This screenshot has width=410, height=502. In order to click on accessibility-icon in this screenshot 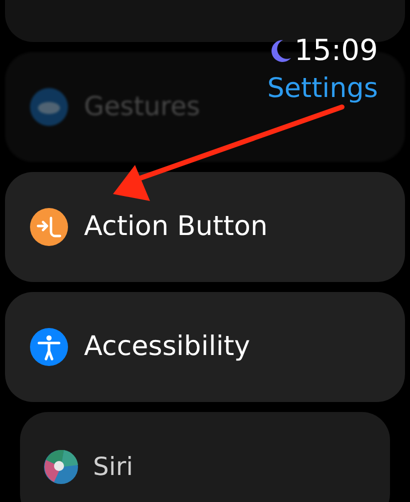, I will do `click(49, 347)`.